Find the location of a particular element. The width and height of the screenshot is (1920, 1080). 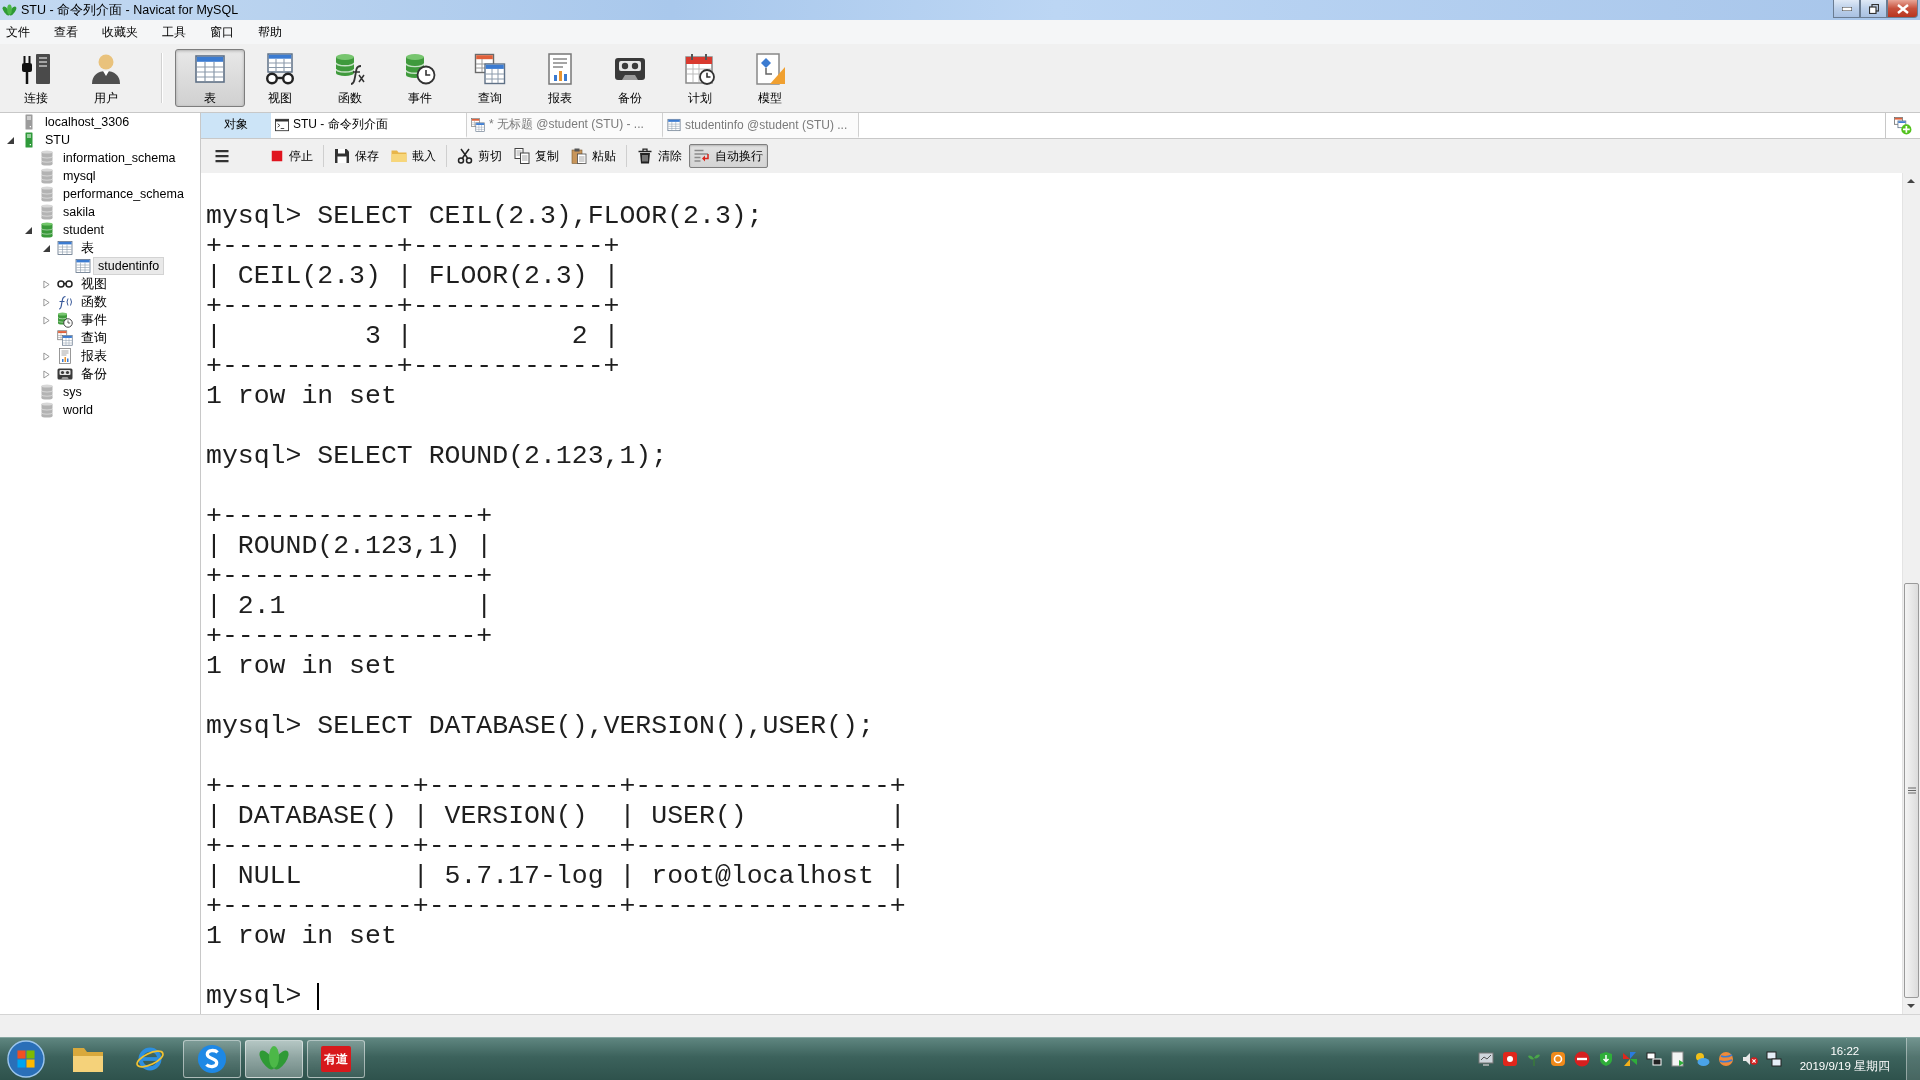

toolbar-button: 查询 is located at coordinates (490, 78).